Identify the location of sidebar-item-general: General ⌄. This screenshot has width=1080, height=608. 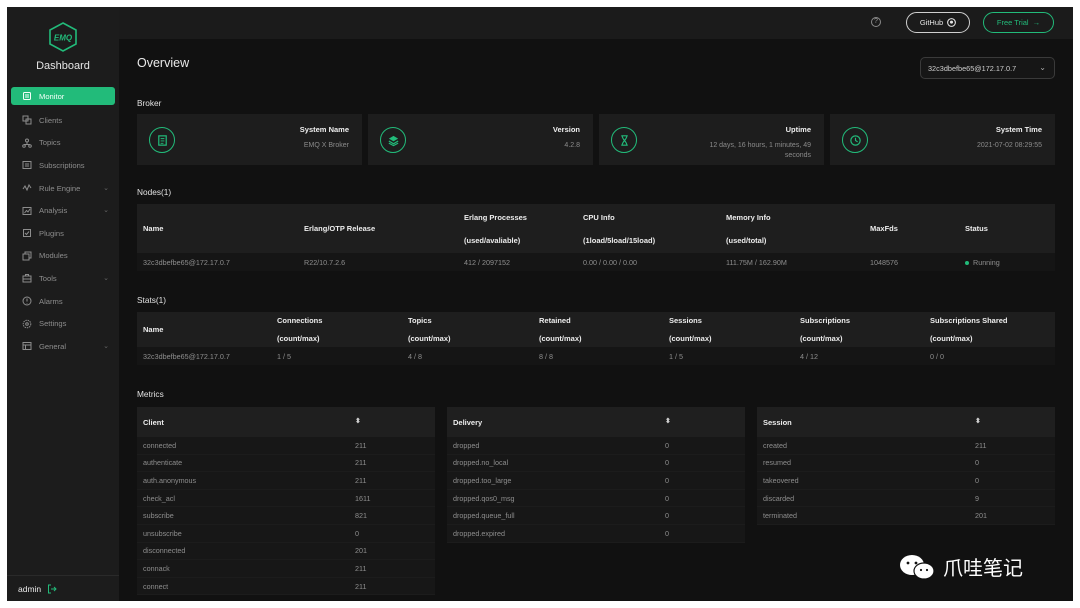
(63, 346).